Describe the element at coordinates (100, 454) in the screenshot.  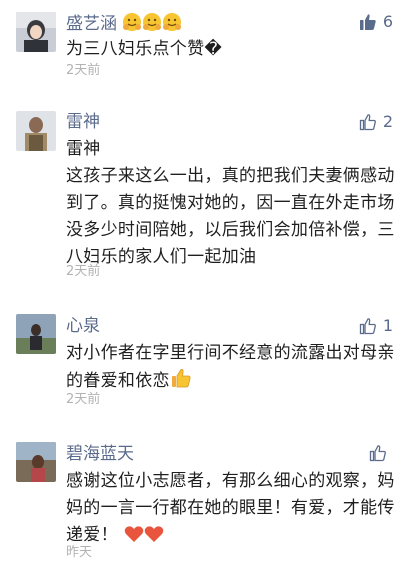
I see `commenter-name: 碧海蓝天` at that location.